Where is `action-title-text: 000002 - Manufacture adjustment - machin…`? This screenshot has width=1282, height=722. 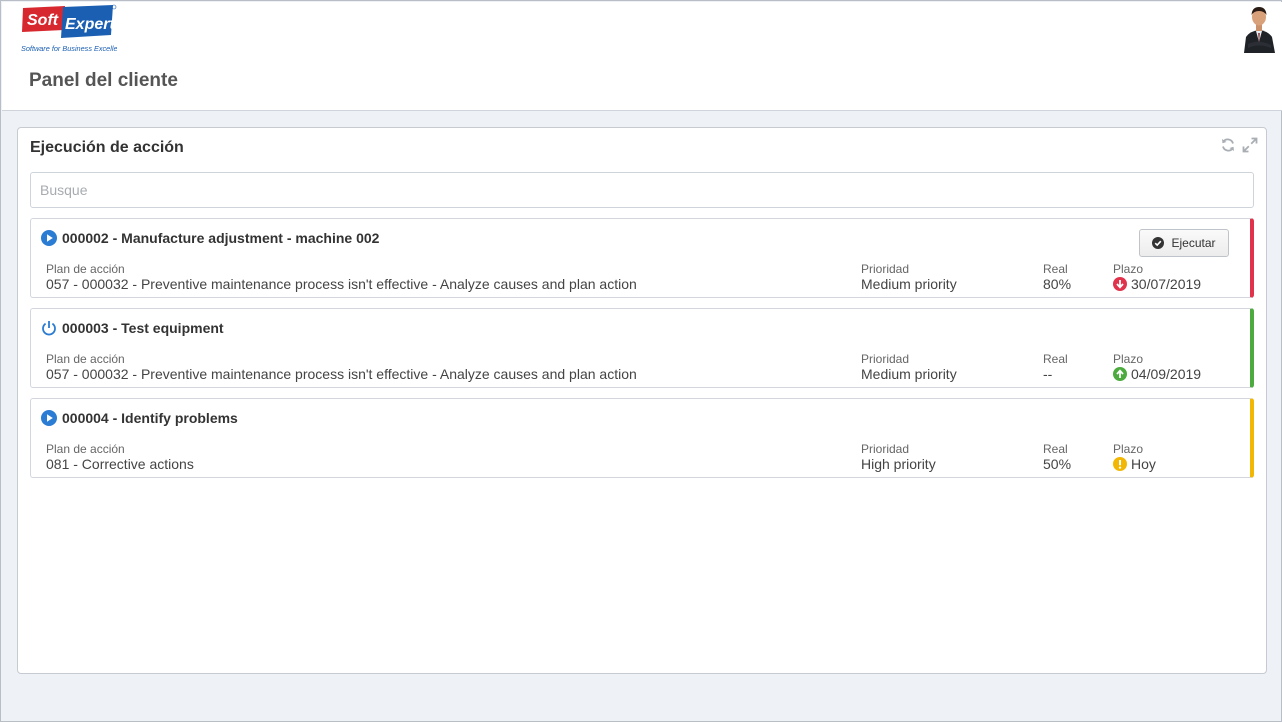 action-title-text: 000002 - Manufacture adjustment - machin… is located at coordinates (221, 238).